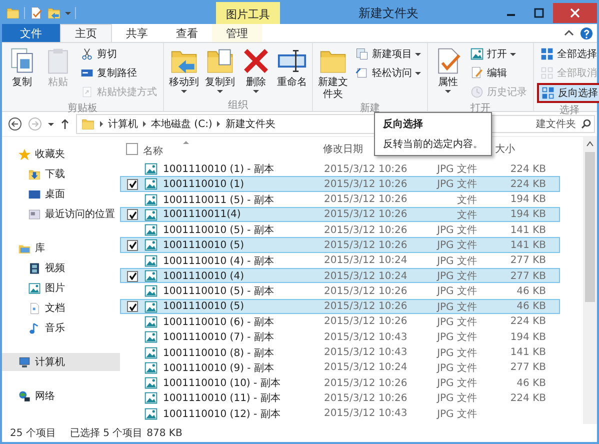 This screenshot has width=599, height=444. What do you see at coordinates (340, 214) in the screenshot?
I see `file-row: 1001110011(4) 2015/3/12 10:26 文件 194 KB` at bounding box center [340, 214].